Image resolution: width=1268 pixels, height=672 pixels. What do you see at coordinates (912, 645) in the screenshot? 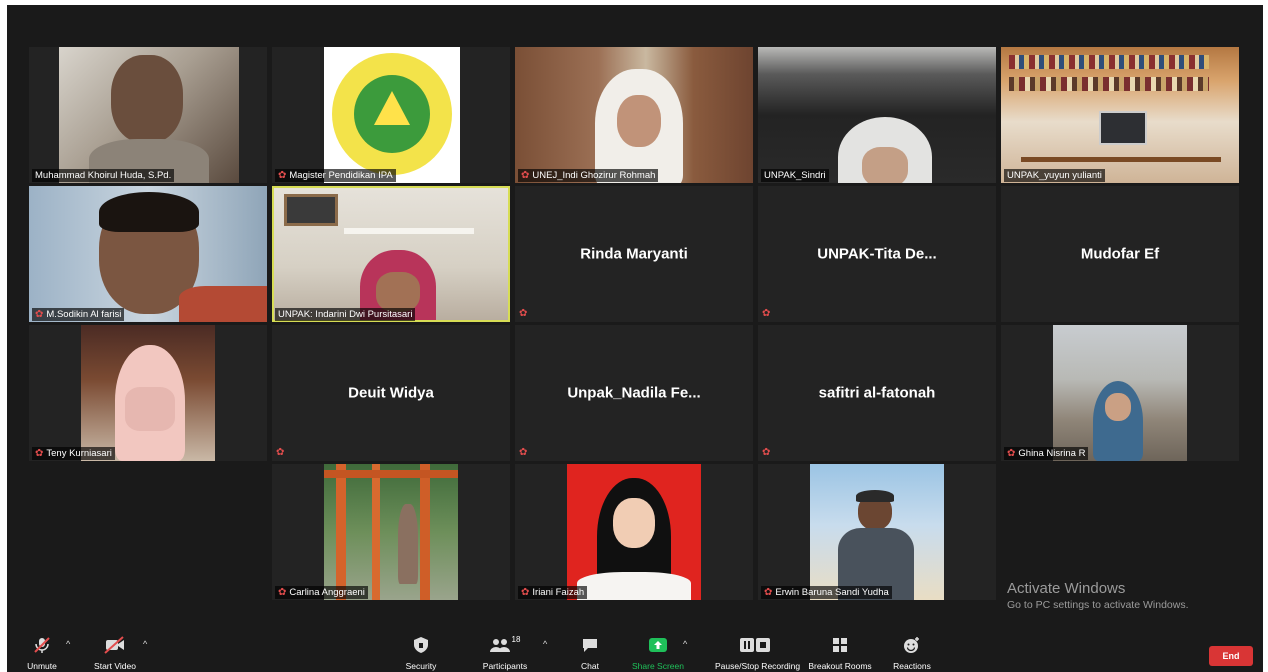
I see `smiley-plus-icon` at bounding box center [912, 645].